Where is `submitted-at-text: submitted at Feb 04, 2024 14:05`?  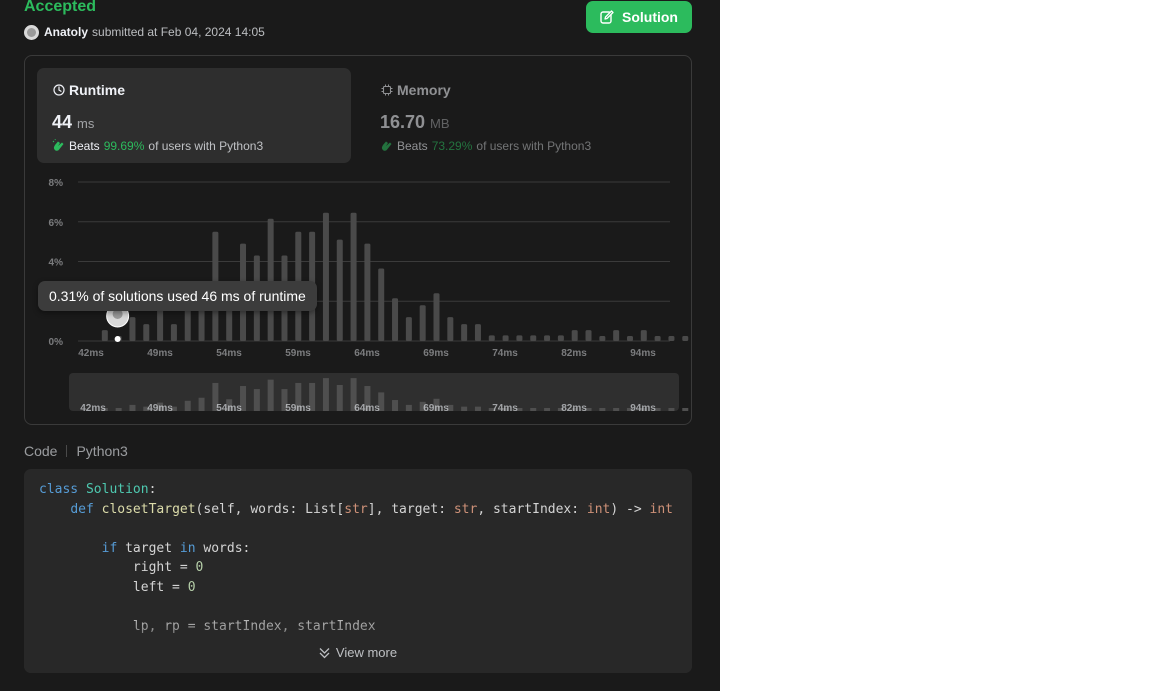
submitted-at-text: submitted at Feb 04, 2024 14:05 is located at coordinates (178, 32).